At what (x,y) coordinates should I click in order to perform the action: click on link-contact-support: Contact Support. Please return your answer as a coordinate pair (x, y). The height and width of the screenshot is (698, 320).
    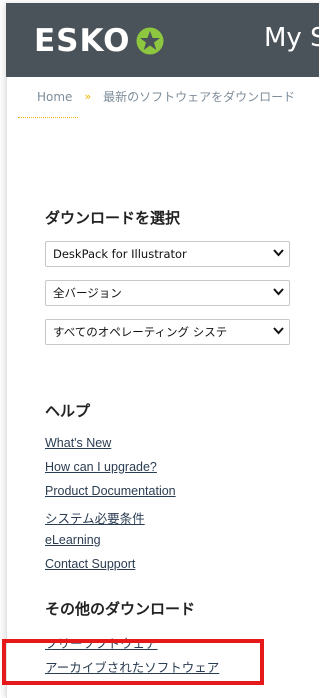
    Looking at the image, I should click on (90, 564).